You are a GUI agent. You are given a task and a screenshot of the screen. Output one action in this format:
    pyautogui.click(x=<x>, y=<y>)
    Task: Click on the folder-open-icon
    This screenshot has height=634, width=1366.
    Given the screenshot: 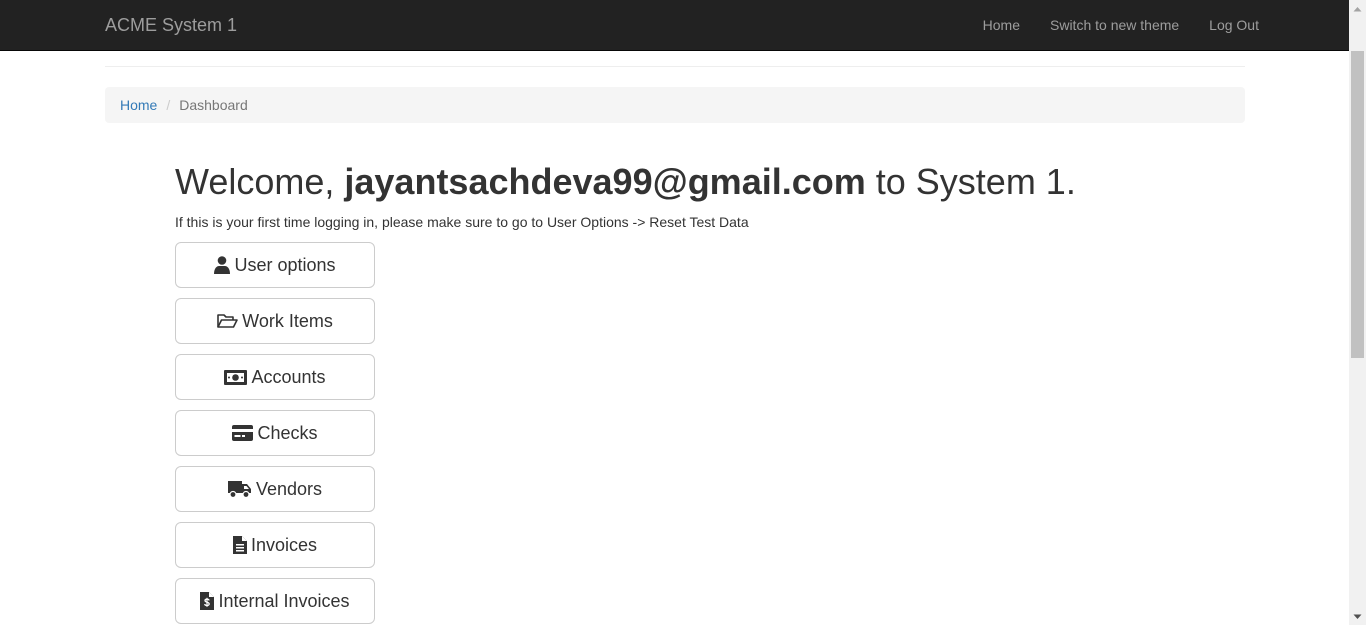 What is the action you would take?
    pyautogui.click(x=227, y=321)
    